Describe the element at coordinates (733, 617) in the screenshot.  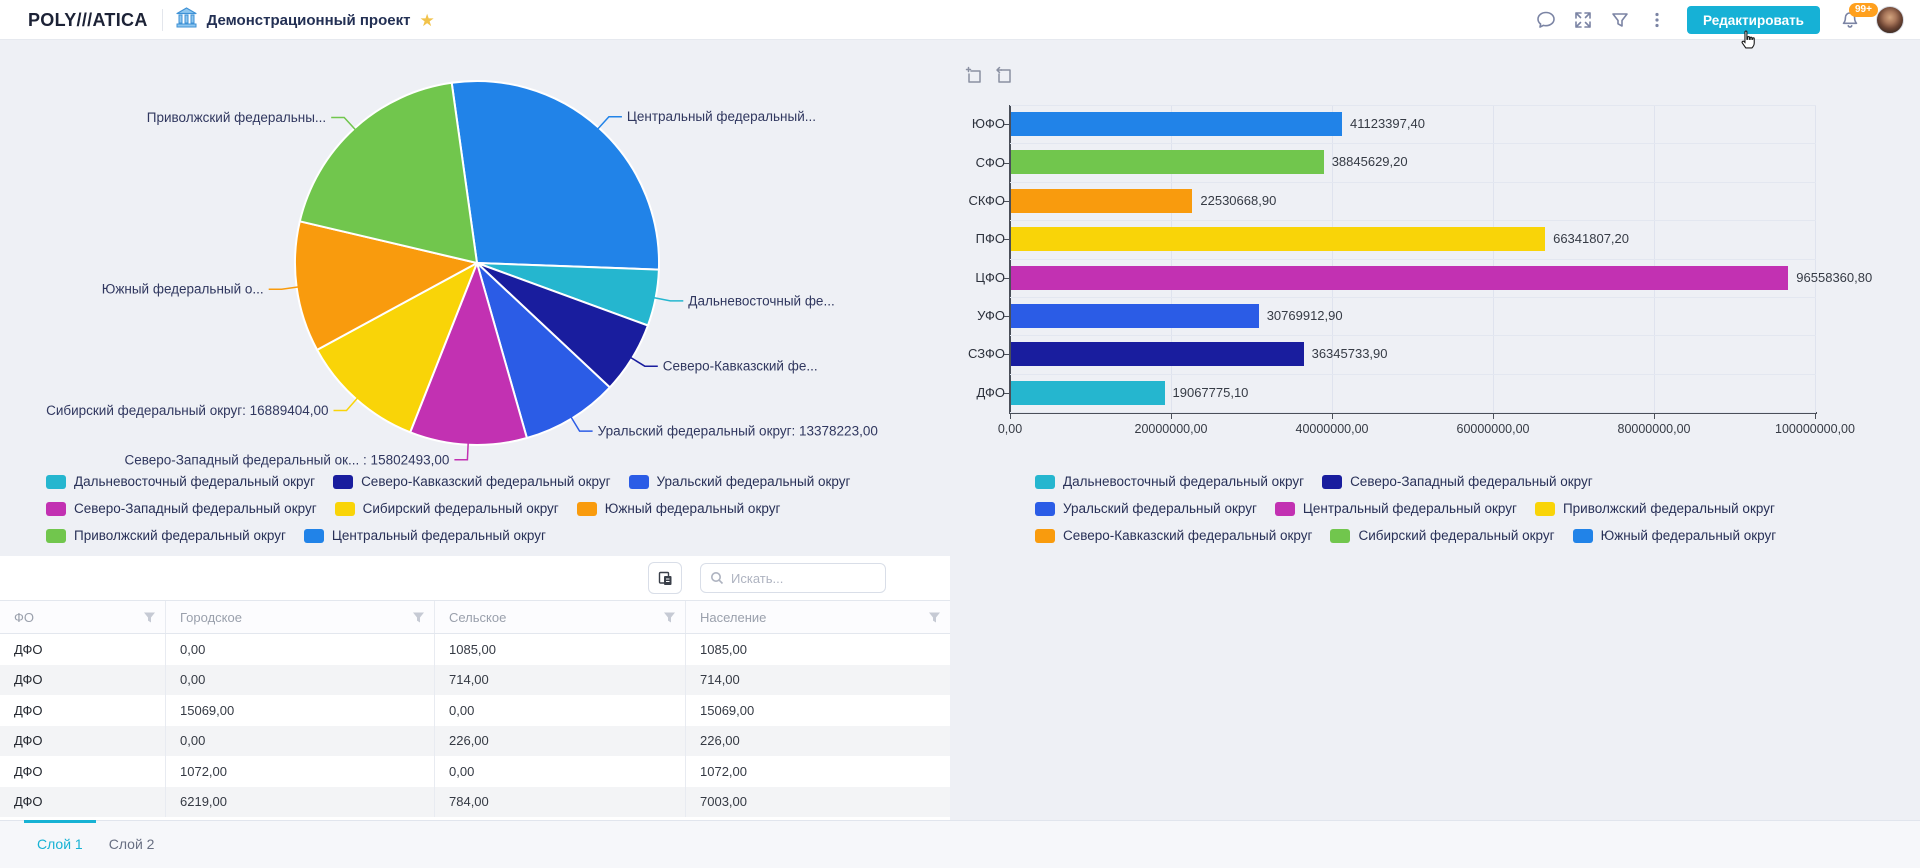
I see `column-header-label: Население` at that location.